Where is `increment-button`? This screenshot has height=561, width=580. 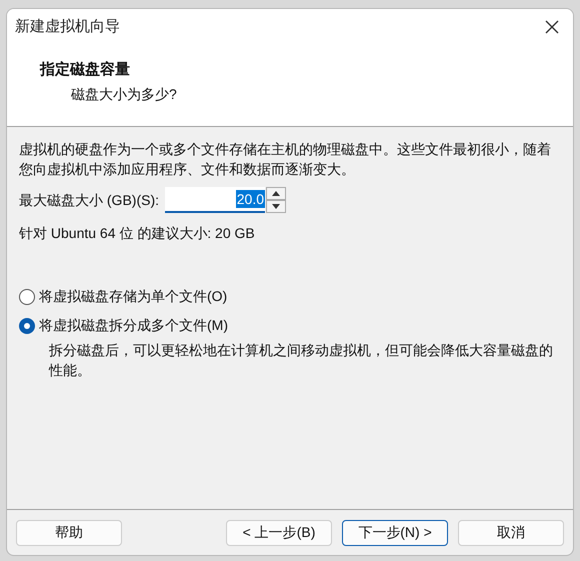 increment-button is located at coordinates (276, 193).